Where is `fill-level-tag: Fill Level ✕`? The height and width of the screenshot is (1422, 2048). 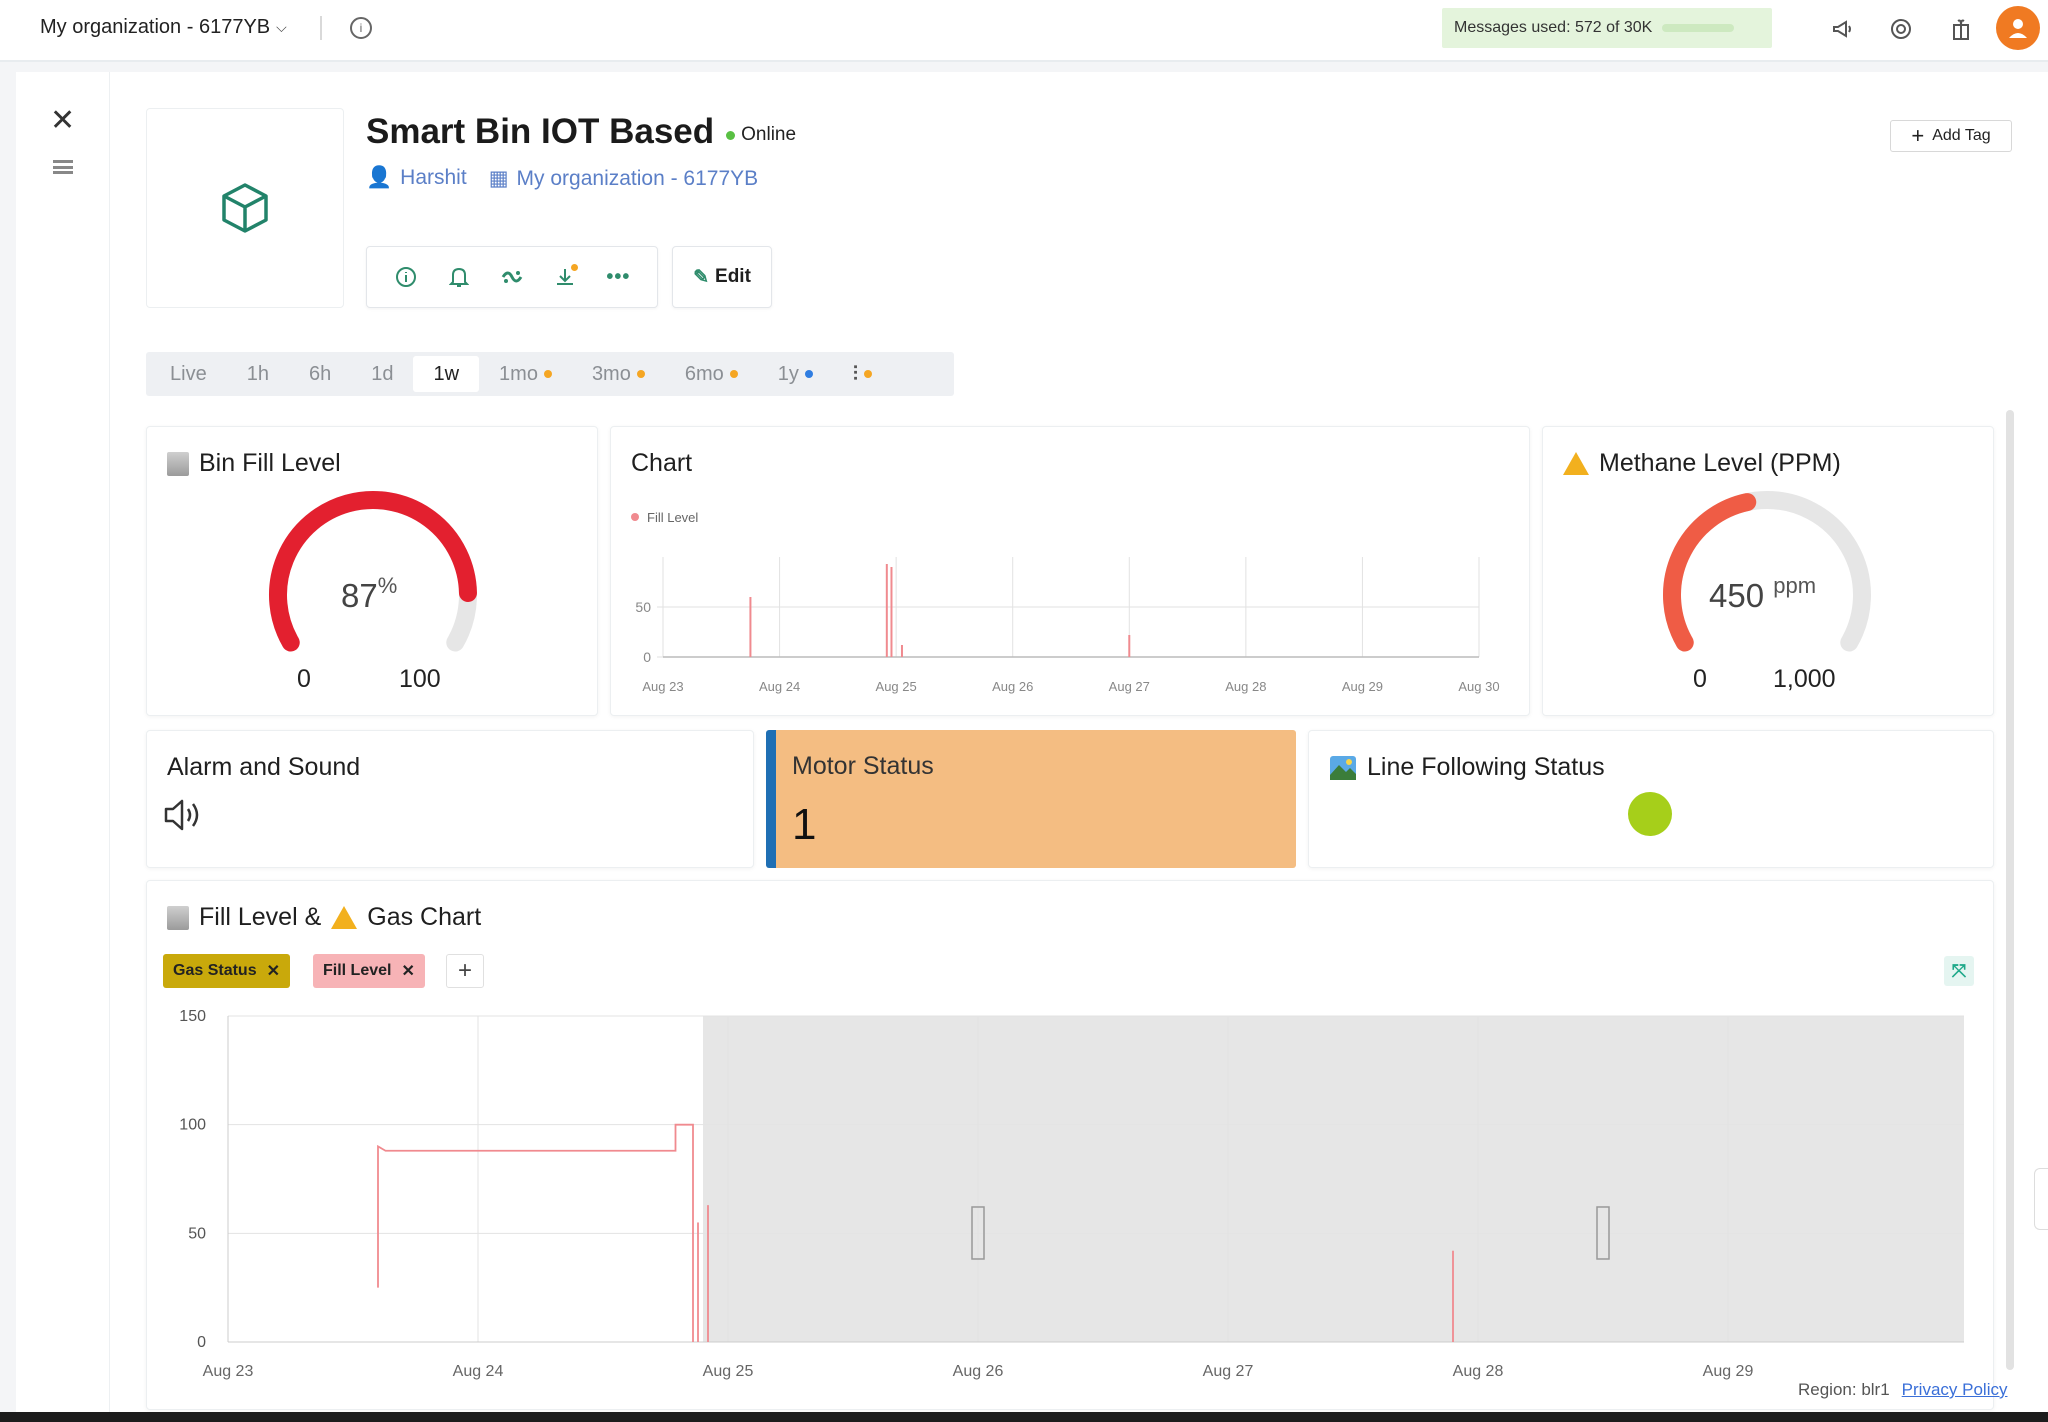 fill-level-tag: Fill Level ✕ is located at coordinates (369, 971).